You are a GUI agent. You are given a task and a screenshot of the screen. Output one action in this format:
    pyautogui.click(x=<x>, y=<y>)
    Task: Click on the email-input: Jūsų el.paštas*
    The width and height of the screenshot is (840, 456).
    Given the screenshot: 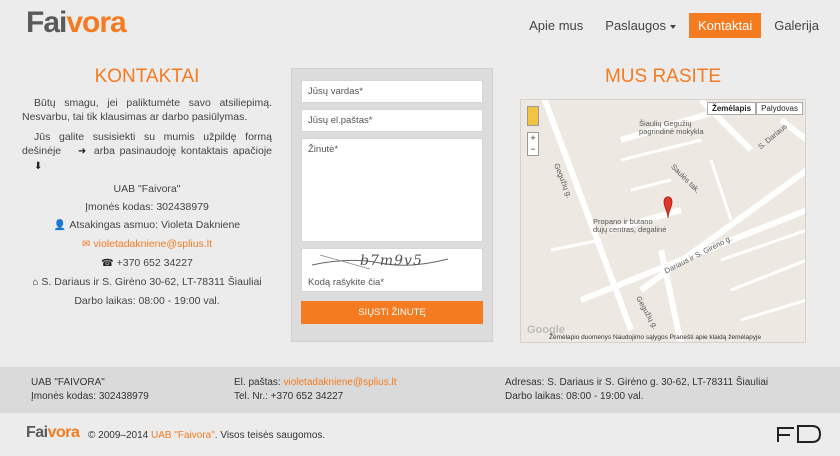 What is the action you would take?
    pyautogui.click(x=392, y=120)
    